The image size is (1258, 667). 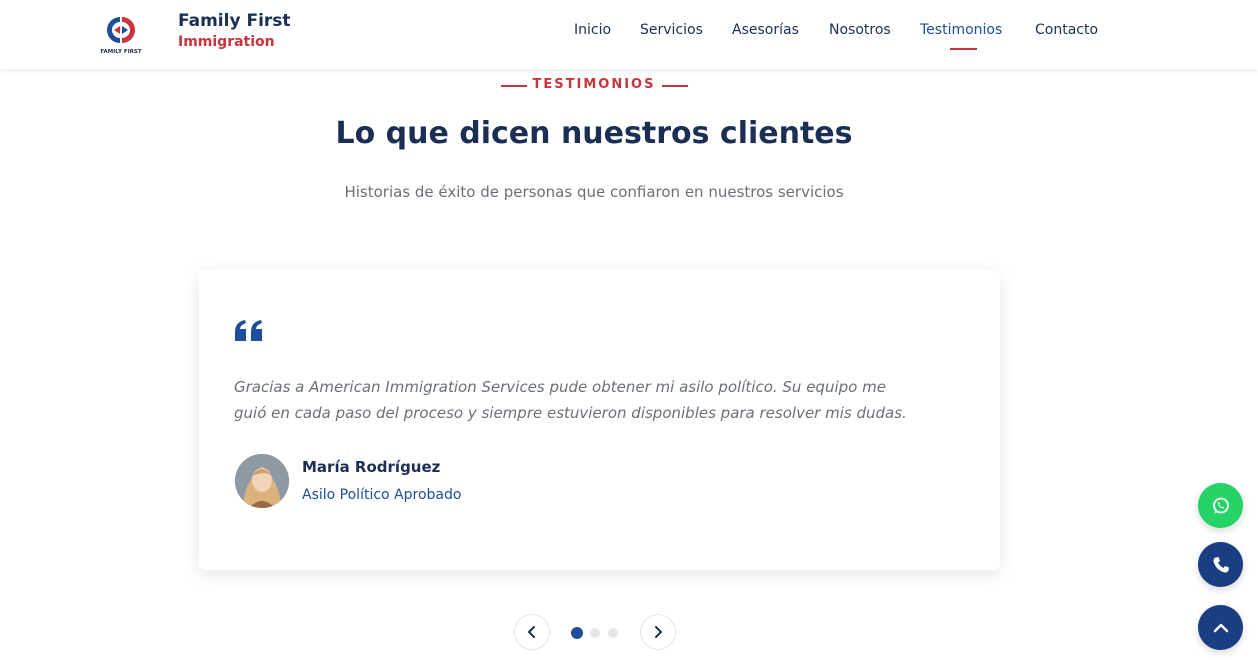 What do you see at coordinates (594, 84) in the screenshot?
I see `section-eyebrow: TESTIMONIOS` at bounding box center [594, 84].